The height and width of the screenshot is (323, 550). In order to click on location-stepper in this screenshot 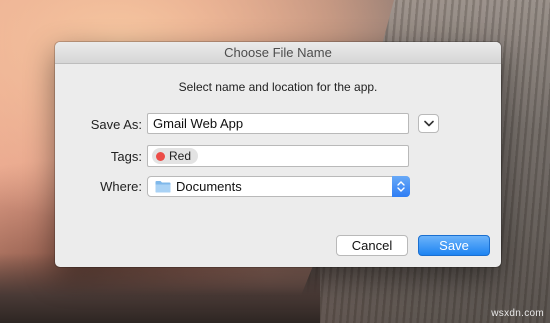, I will do `click(401, 186)`.